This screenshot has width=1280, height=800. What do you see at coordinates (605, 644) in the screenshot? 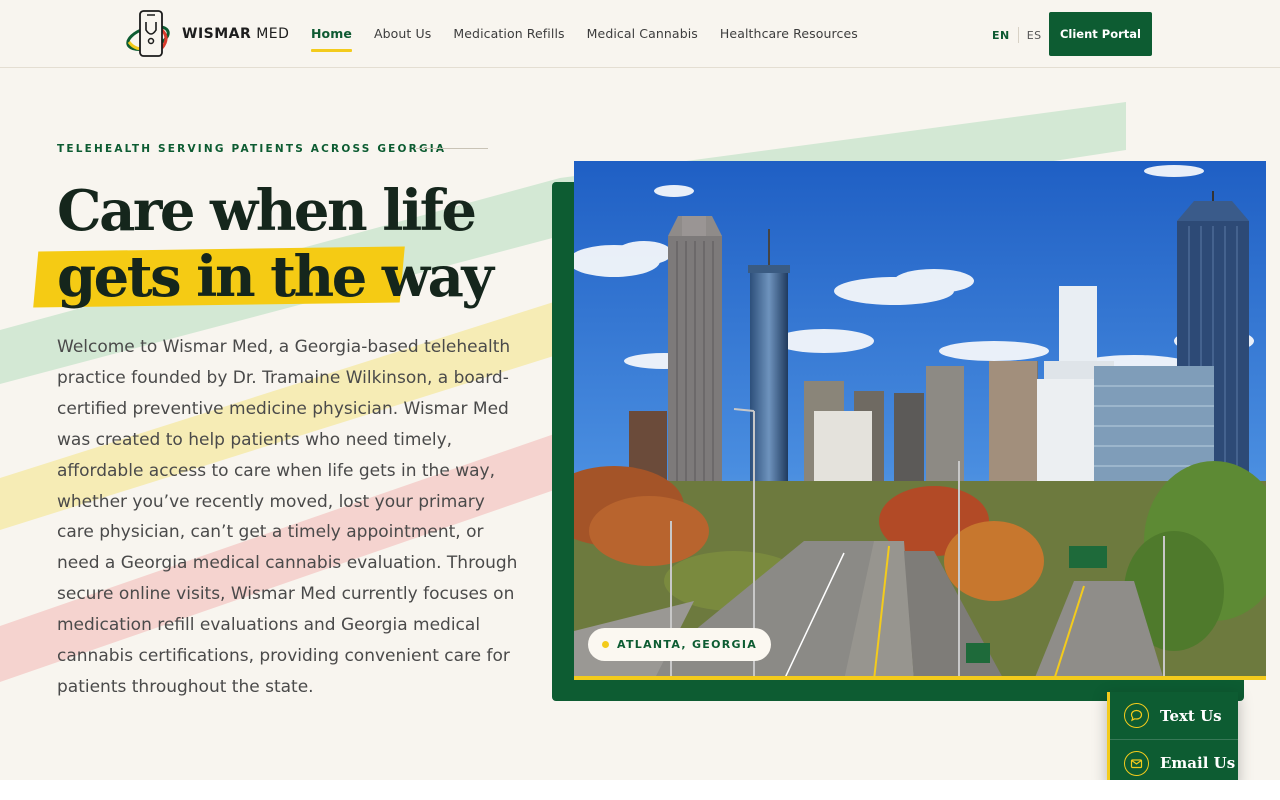
I see `location-dot-icon` at bounding box center [605, 644].